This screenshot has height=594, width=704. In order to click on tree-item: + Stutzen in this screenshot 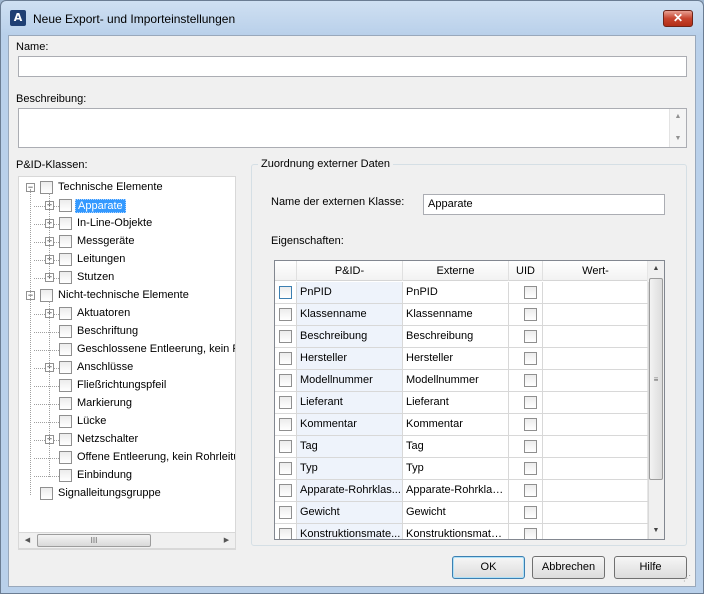, I will do `click(127, 278)`.